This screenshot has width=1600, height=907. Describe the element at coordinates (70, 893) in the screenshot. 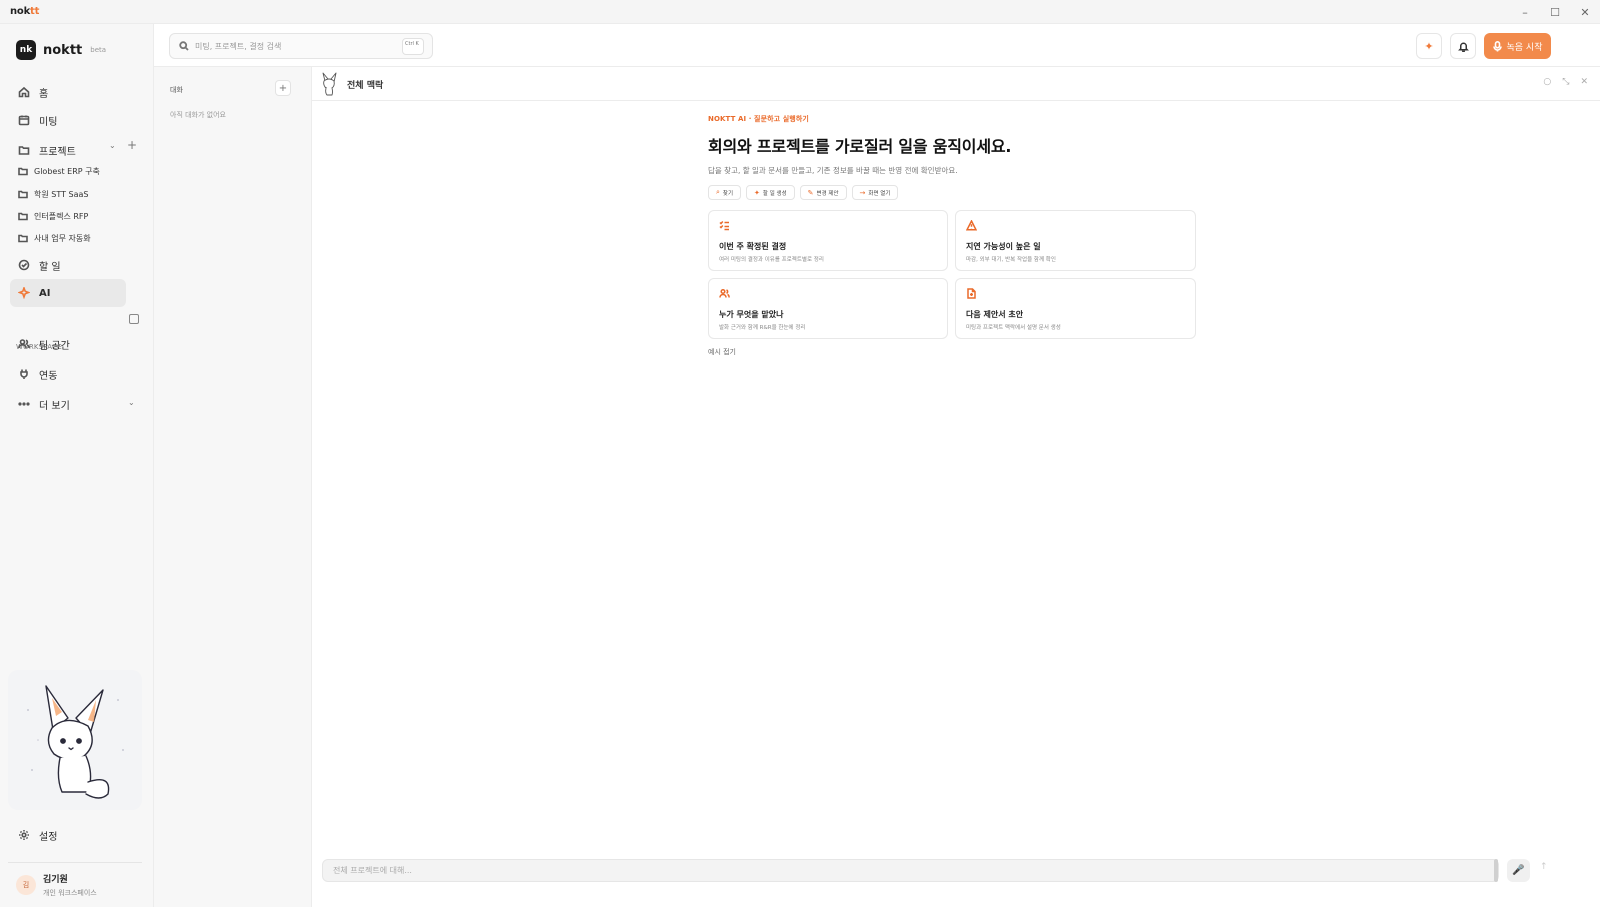

I see `user-workspace: 개인 워크스페이스` at that location.